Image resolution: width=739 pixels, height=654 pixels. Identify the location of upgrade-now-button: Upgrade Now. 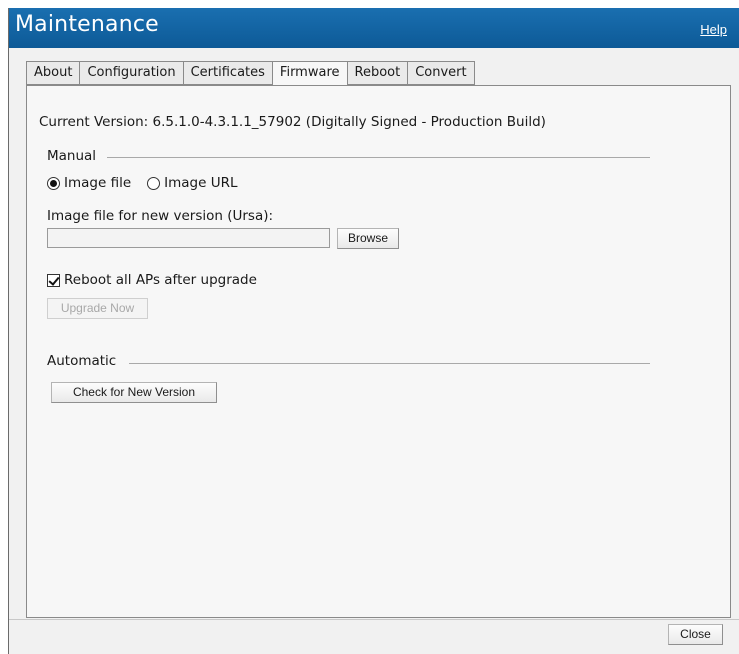
(97, 308).